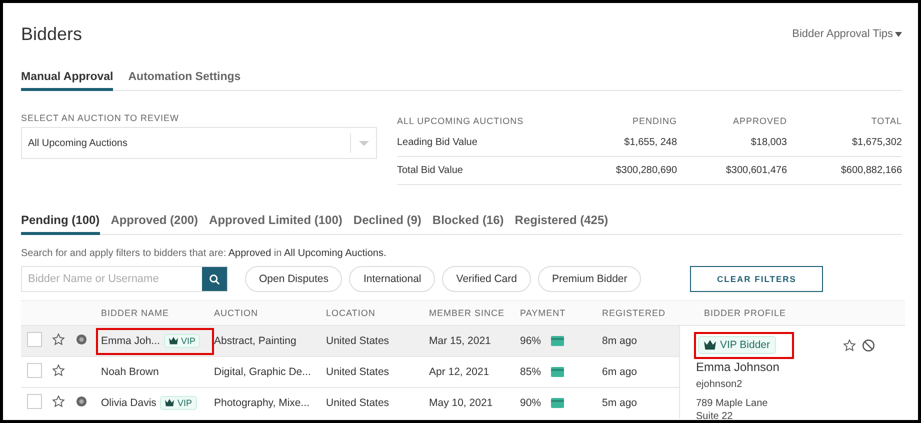 The height and width of the screenshot is (423, 921). Describe the element at coordinates (100, 118) in the screenshot. I see `select-label: SELECT AN AUCTION TO REVIEW` at that location.